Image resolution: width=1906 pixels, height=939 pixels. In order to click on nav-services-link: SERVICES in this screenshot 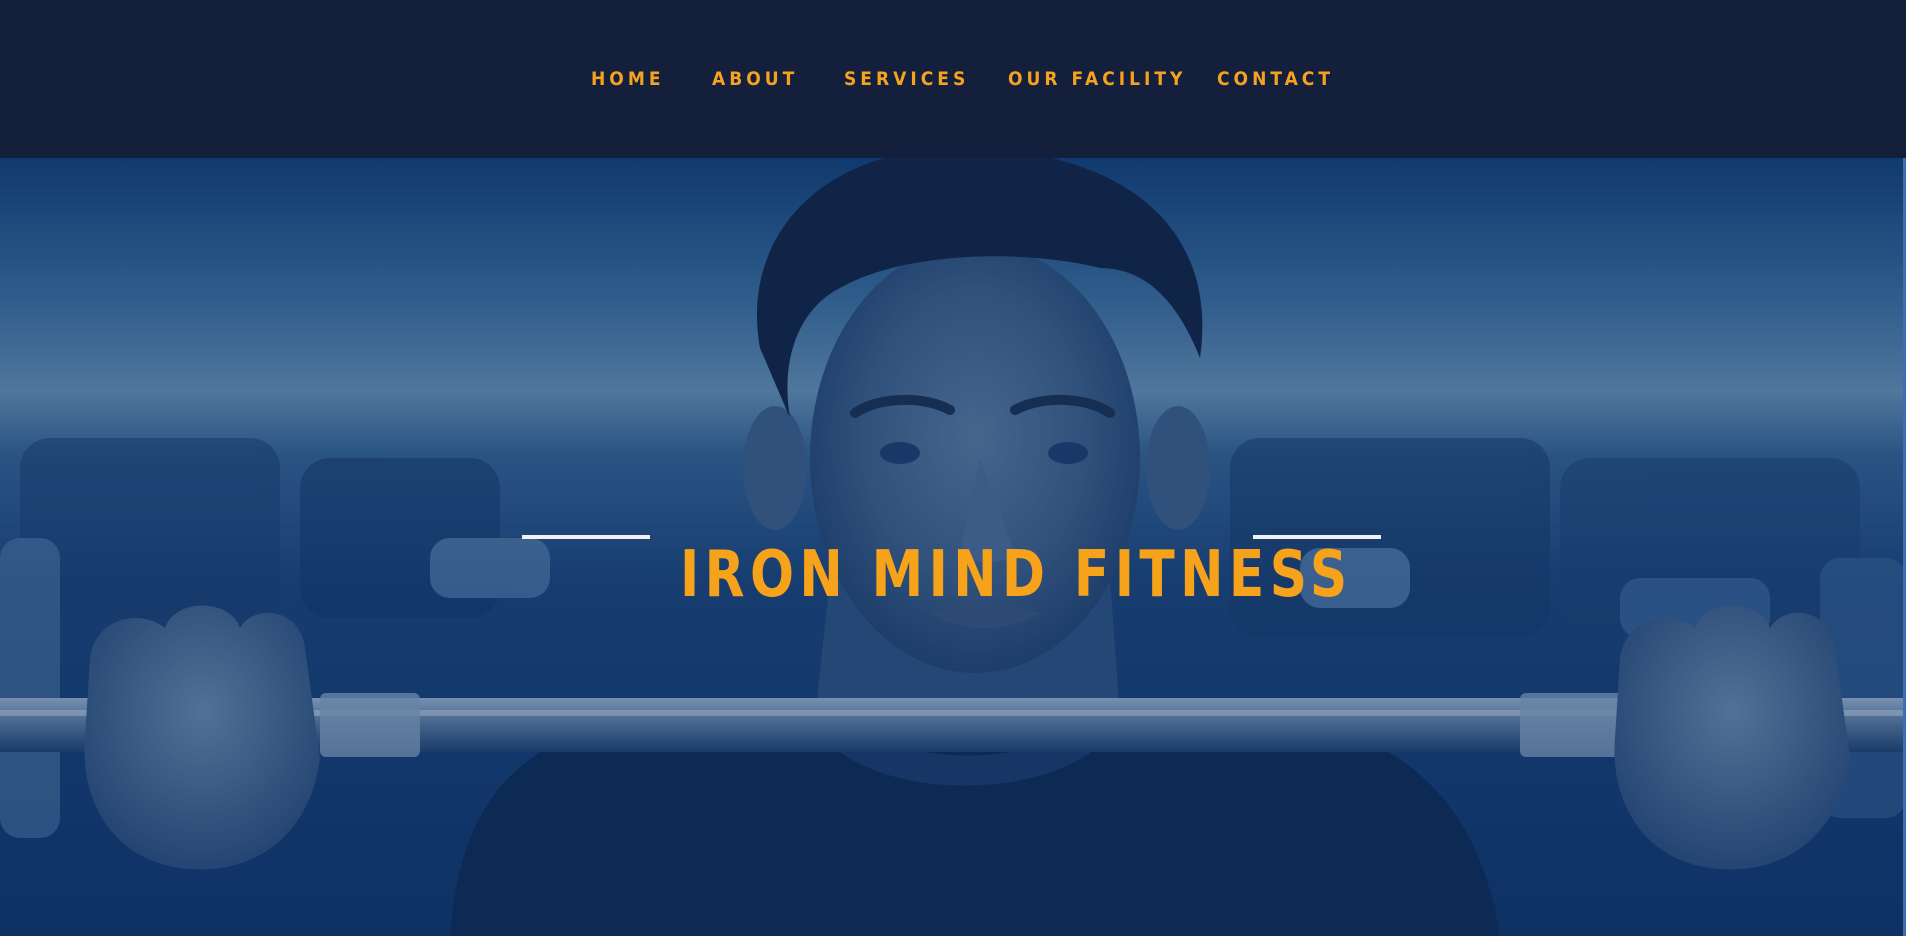, I will do `click(906, 79)`.